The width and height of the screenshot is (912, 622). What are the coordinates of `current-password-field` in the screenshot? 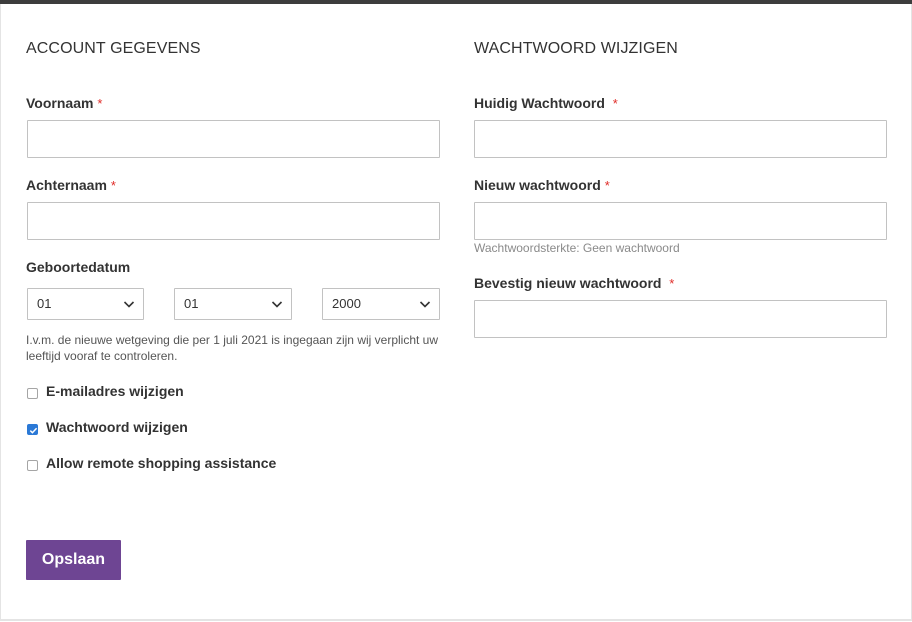 It's located at (680, 139).